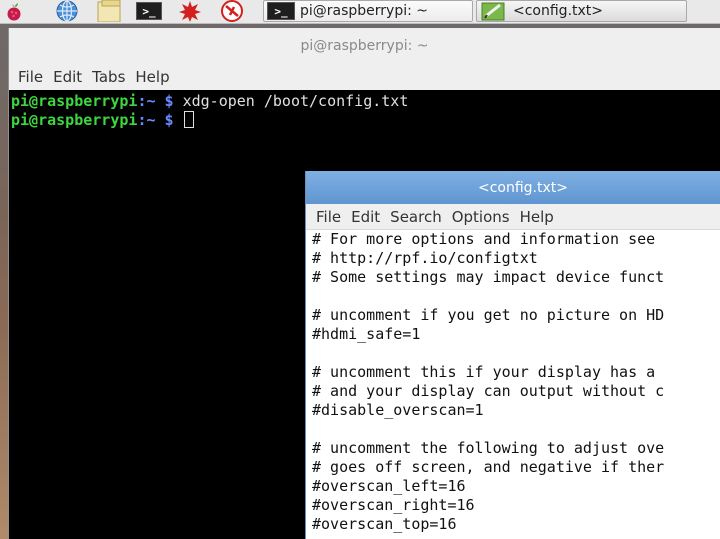 This screenshot has width=720, height=539. I want to click on taskbar-terminal-button: >_ pi@raspberrypi: ~, so click(368, 11).